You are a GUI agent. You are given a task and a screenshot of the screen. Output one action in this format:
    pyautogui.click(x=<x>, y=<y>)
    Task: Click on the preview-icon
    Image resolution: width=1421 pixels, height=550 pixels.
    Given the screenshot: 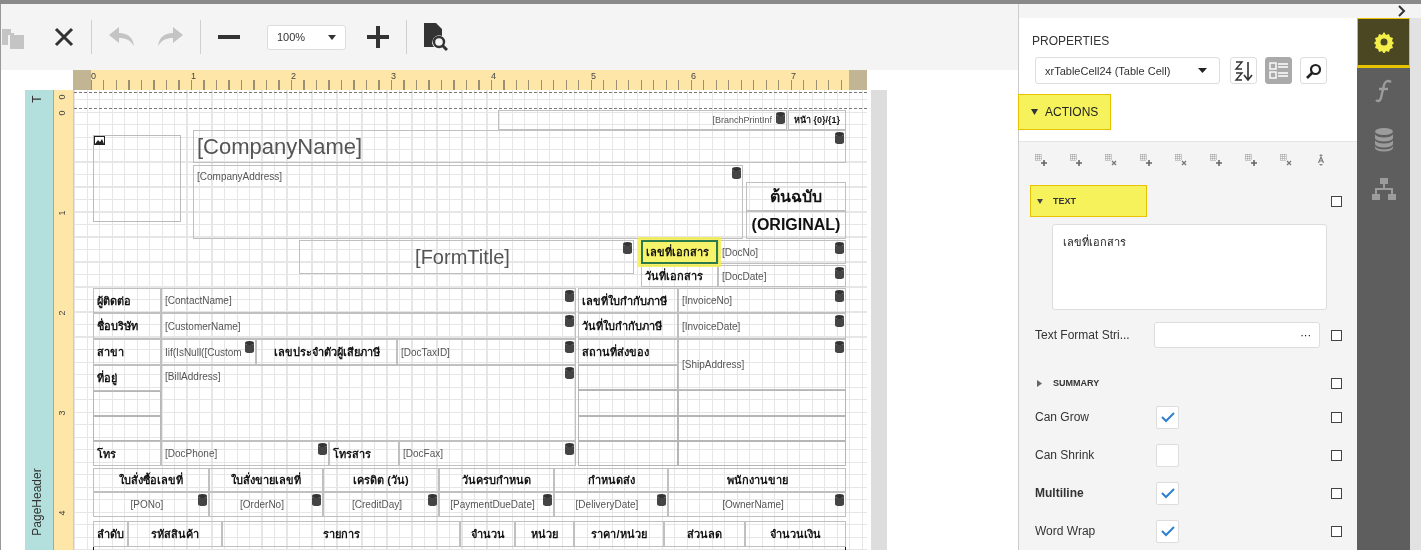 What is the action you would take?
    pyautogui.click(x=436, y=37)
    